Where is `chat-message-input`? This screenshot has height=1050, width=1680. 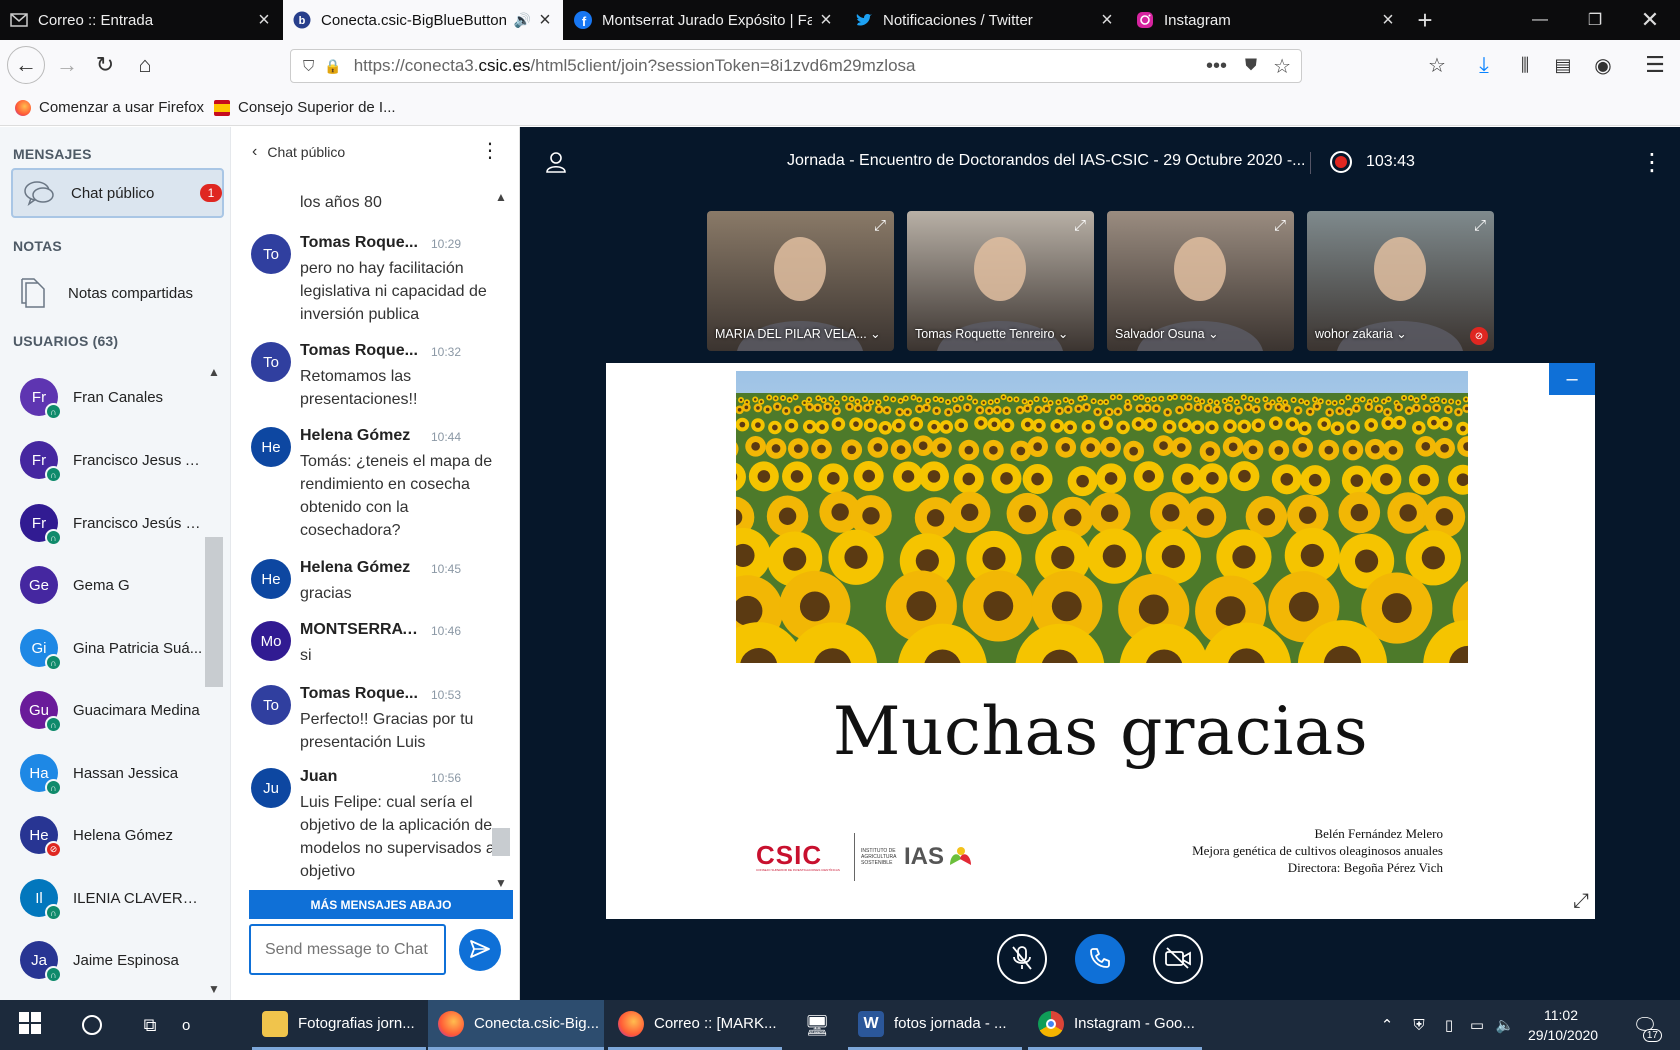
chat-message-input is located at coordinates (347, 949).